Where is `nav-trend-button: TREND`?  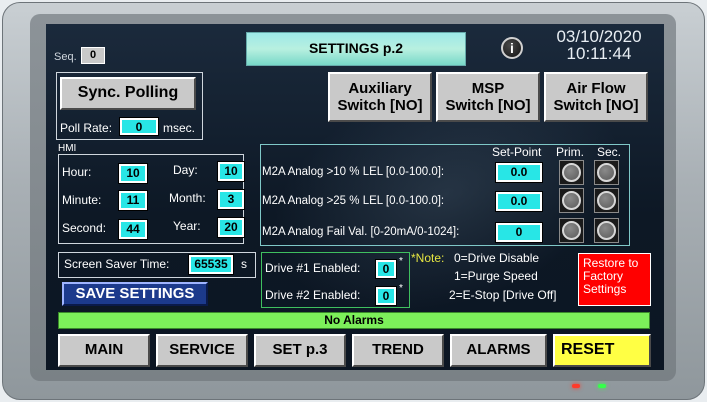 nav-trend-button: TREND is located at coordinates (398, 350).